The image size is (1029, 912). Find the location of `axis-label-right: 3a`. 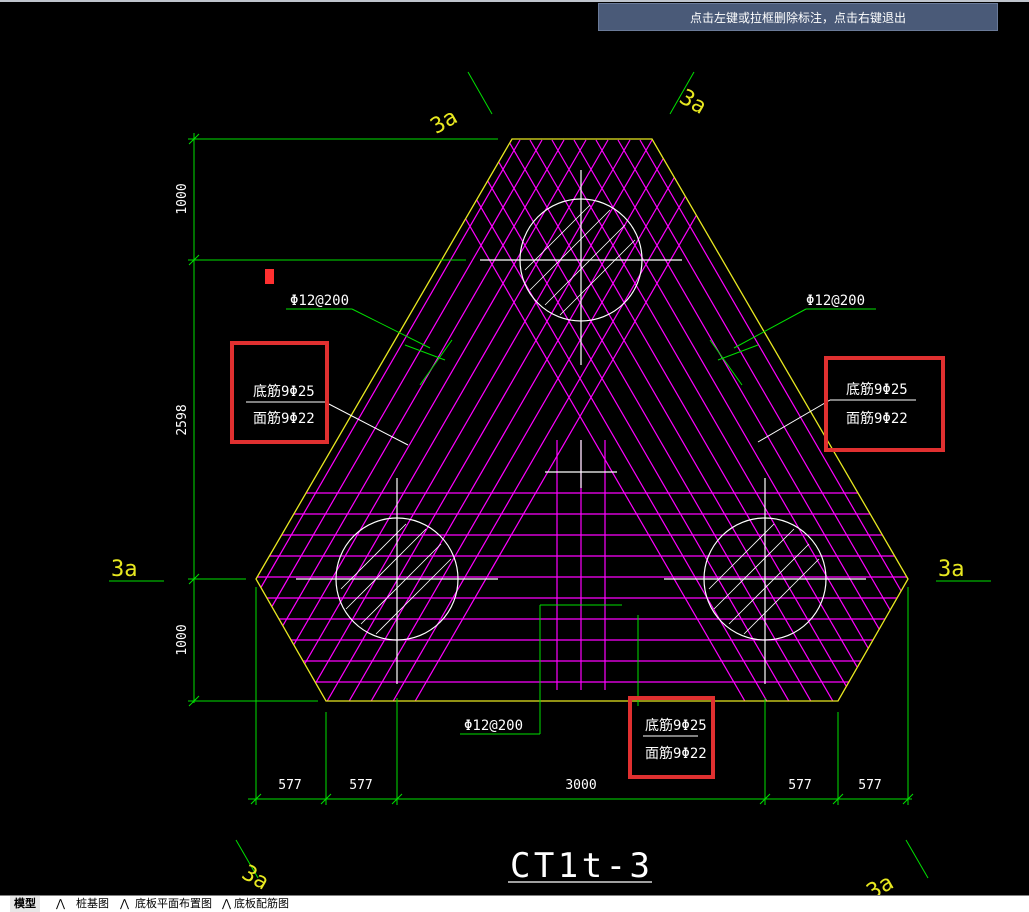

axis-label-right: 3a is located at coordinates (951, 569).